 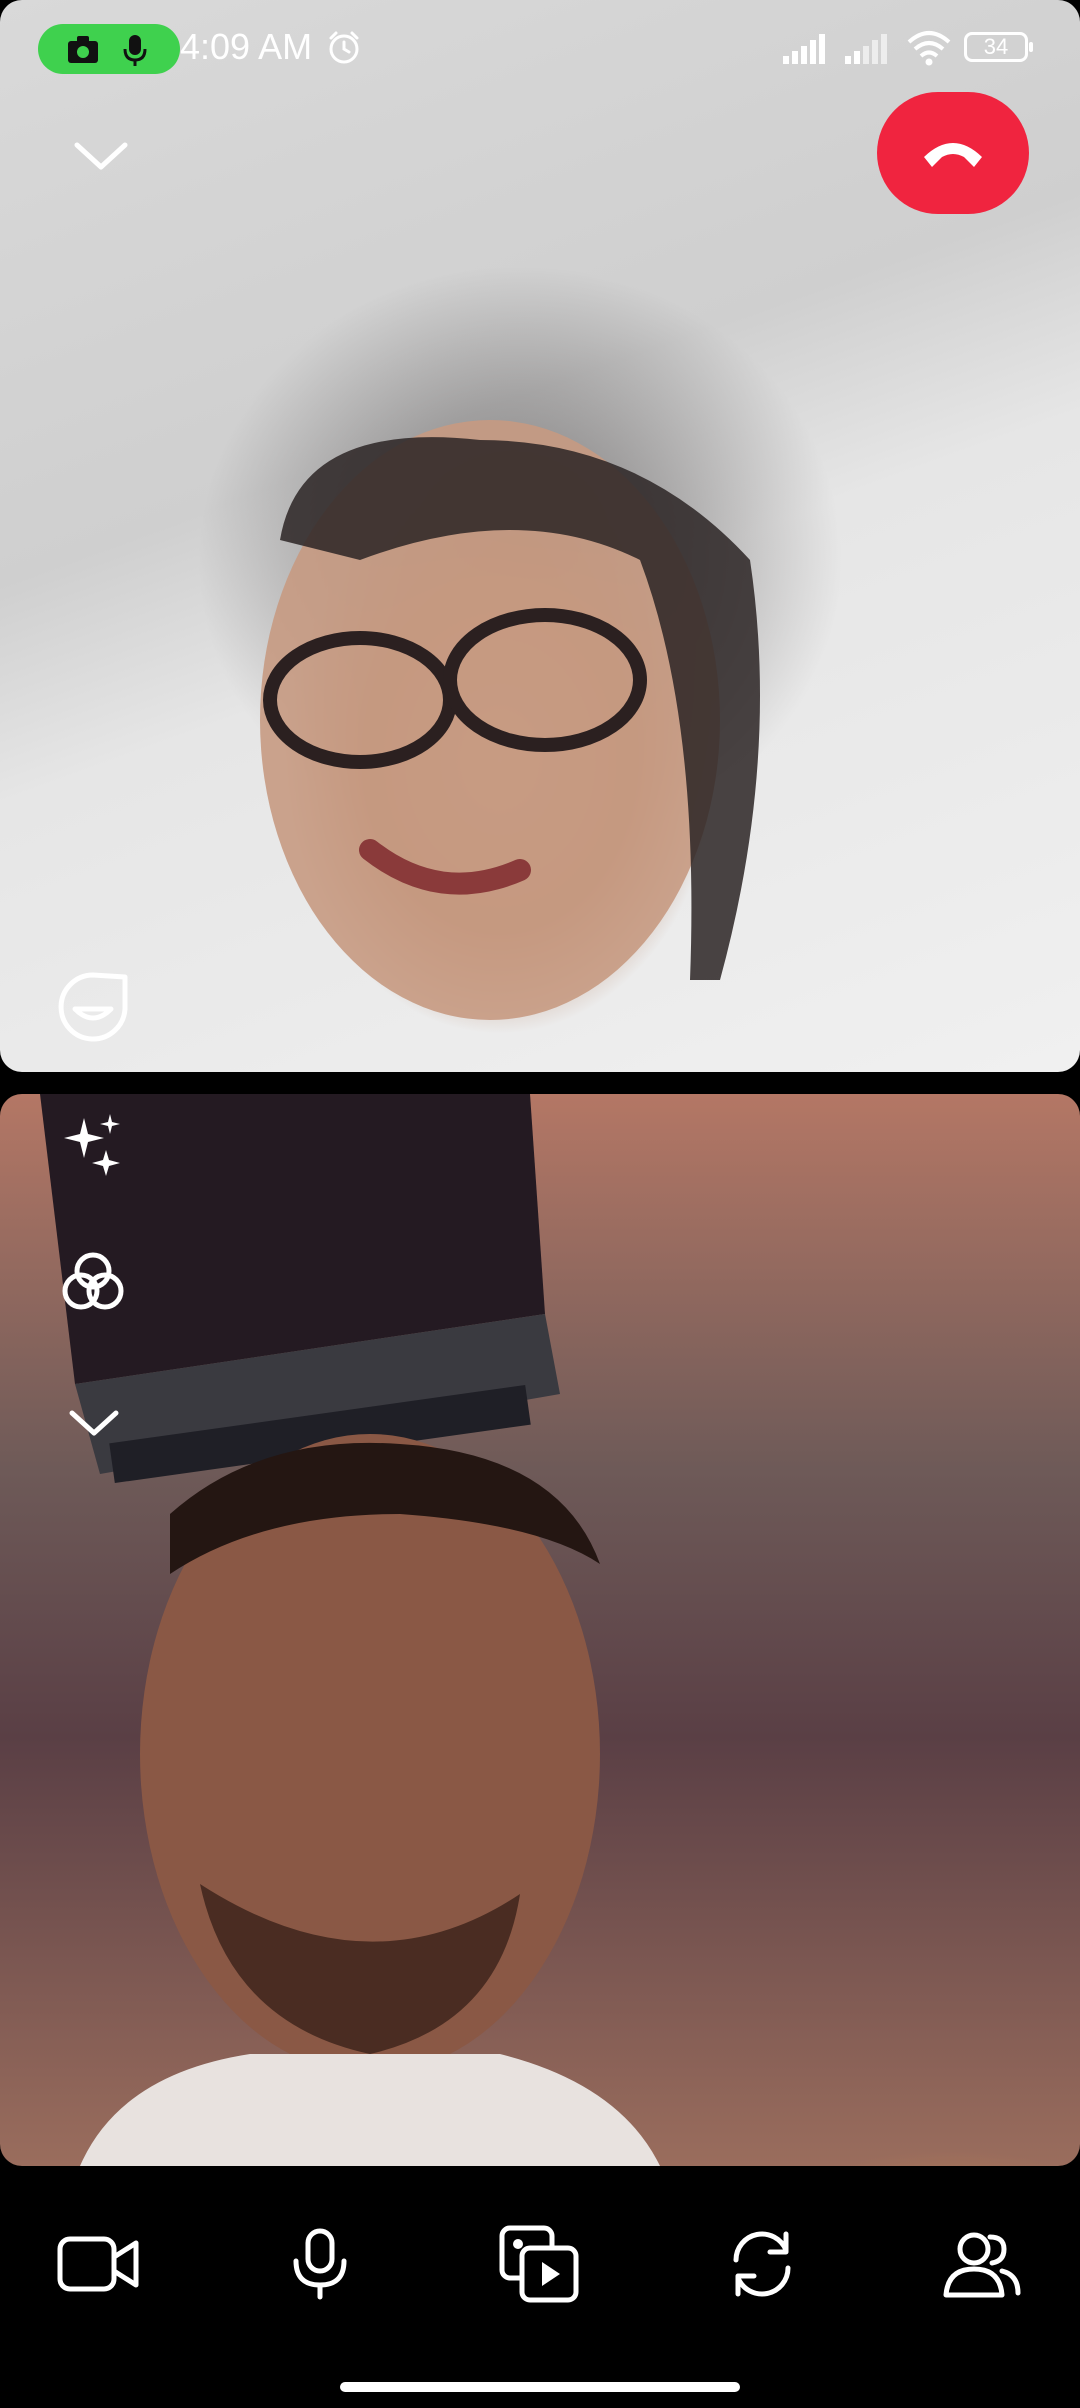 I want to click on more-options-button, so click(x=94, y=1422).